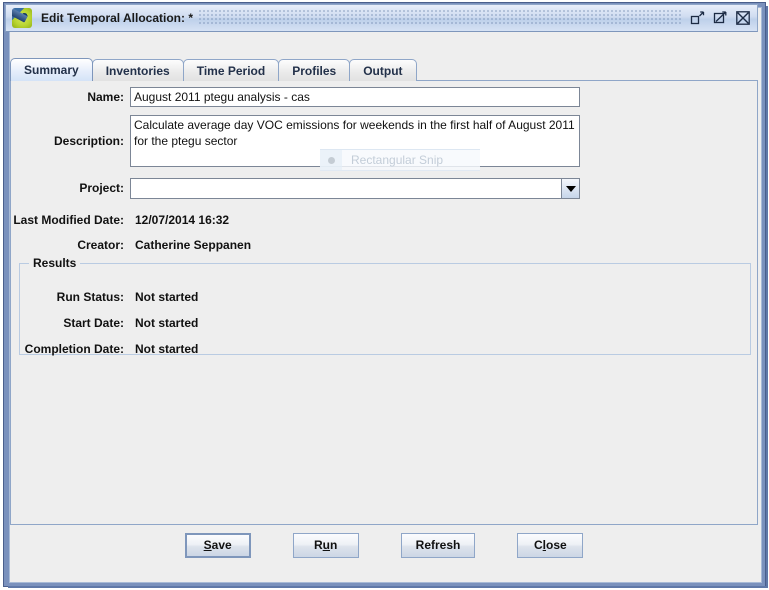  I want to click on tab-label: Profiles, so click(314, 70).